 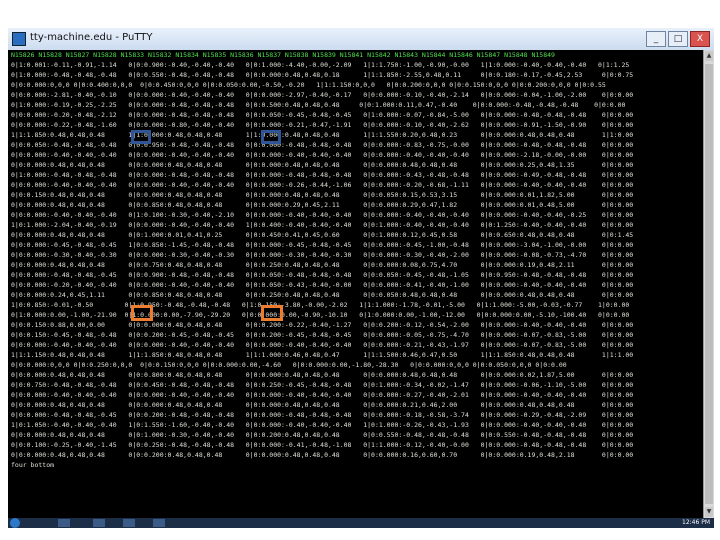 What do you see at coordinates (91, 37) in the screenshot?
I see `window-title: tty-machine.edu - PuTTY` at bounding box center [91, 37].